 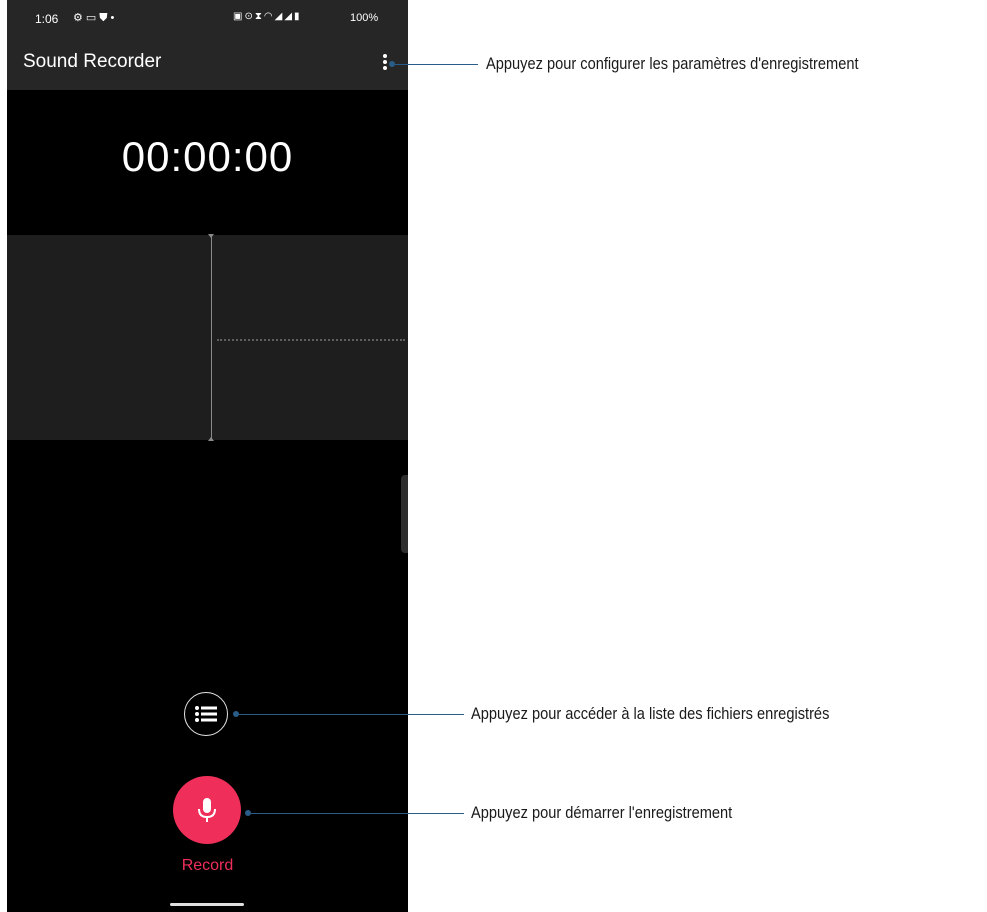 I want to click on edge-panel-handle, so click(x=404, y=514).